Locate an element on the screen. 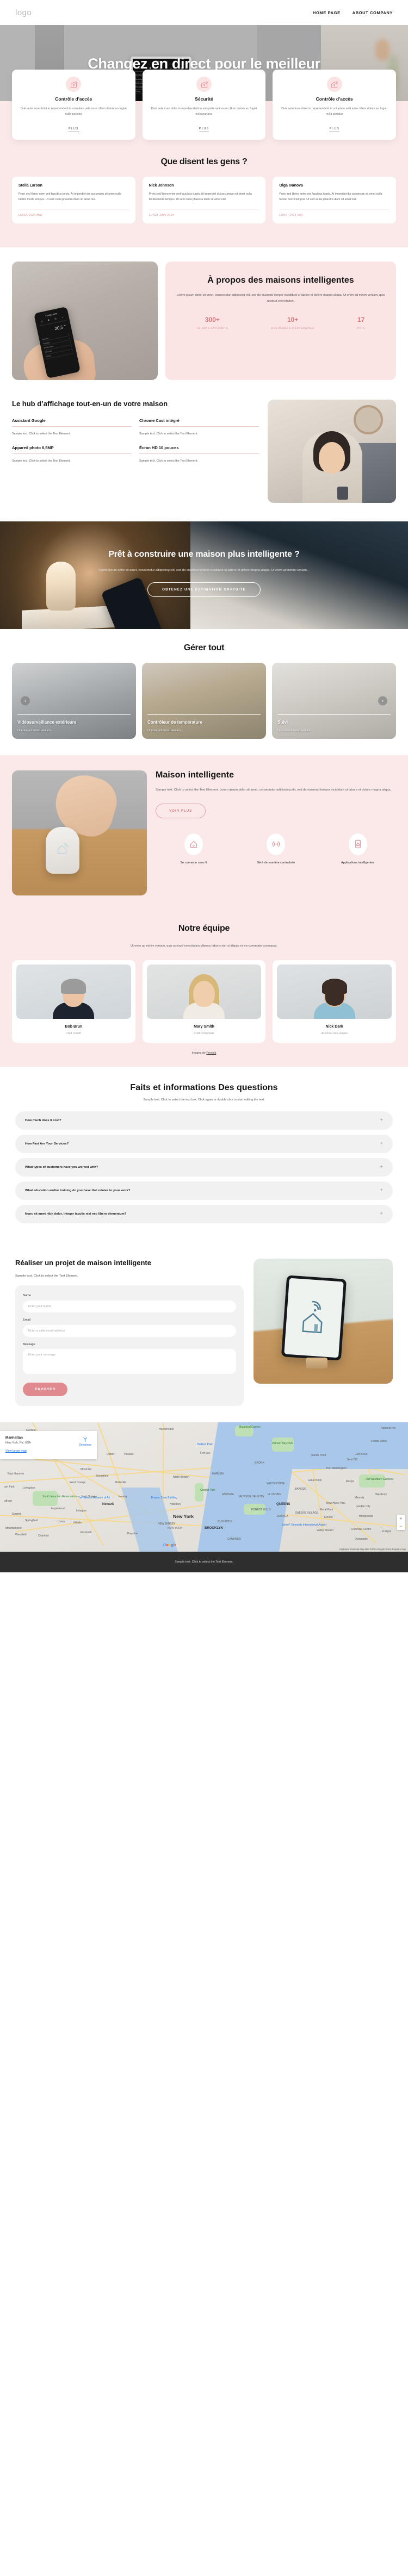 The width and height of the screenshot is (408, 2576). map-label: Maplewood is located at coordinates (58, 1508).